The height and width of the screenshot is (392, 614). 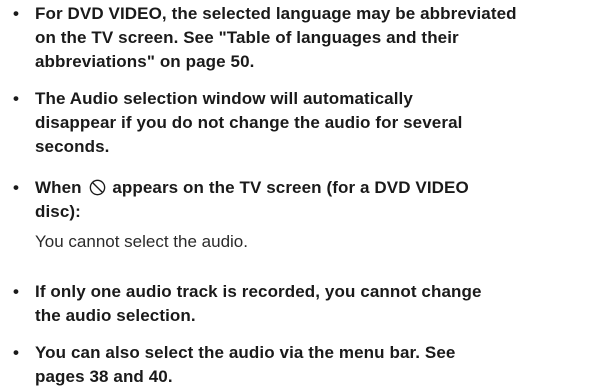 What do you see at coordinates (97, 187) in the screenshot?
I see `prohibit-icon` at bounding box center [97, 187].